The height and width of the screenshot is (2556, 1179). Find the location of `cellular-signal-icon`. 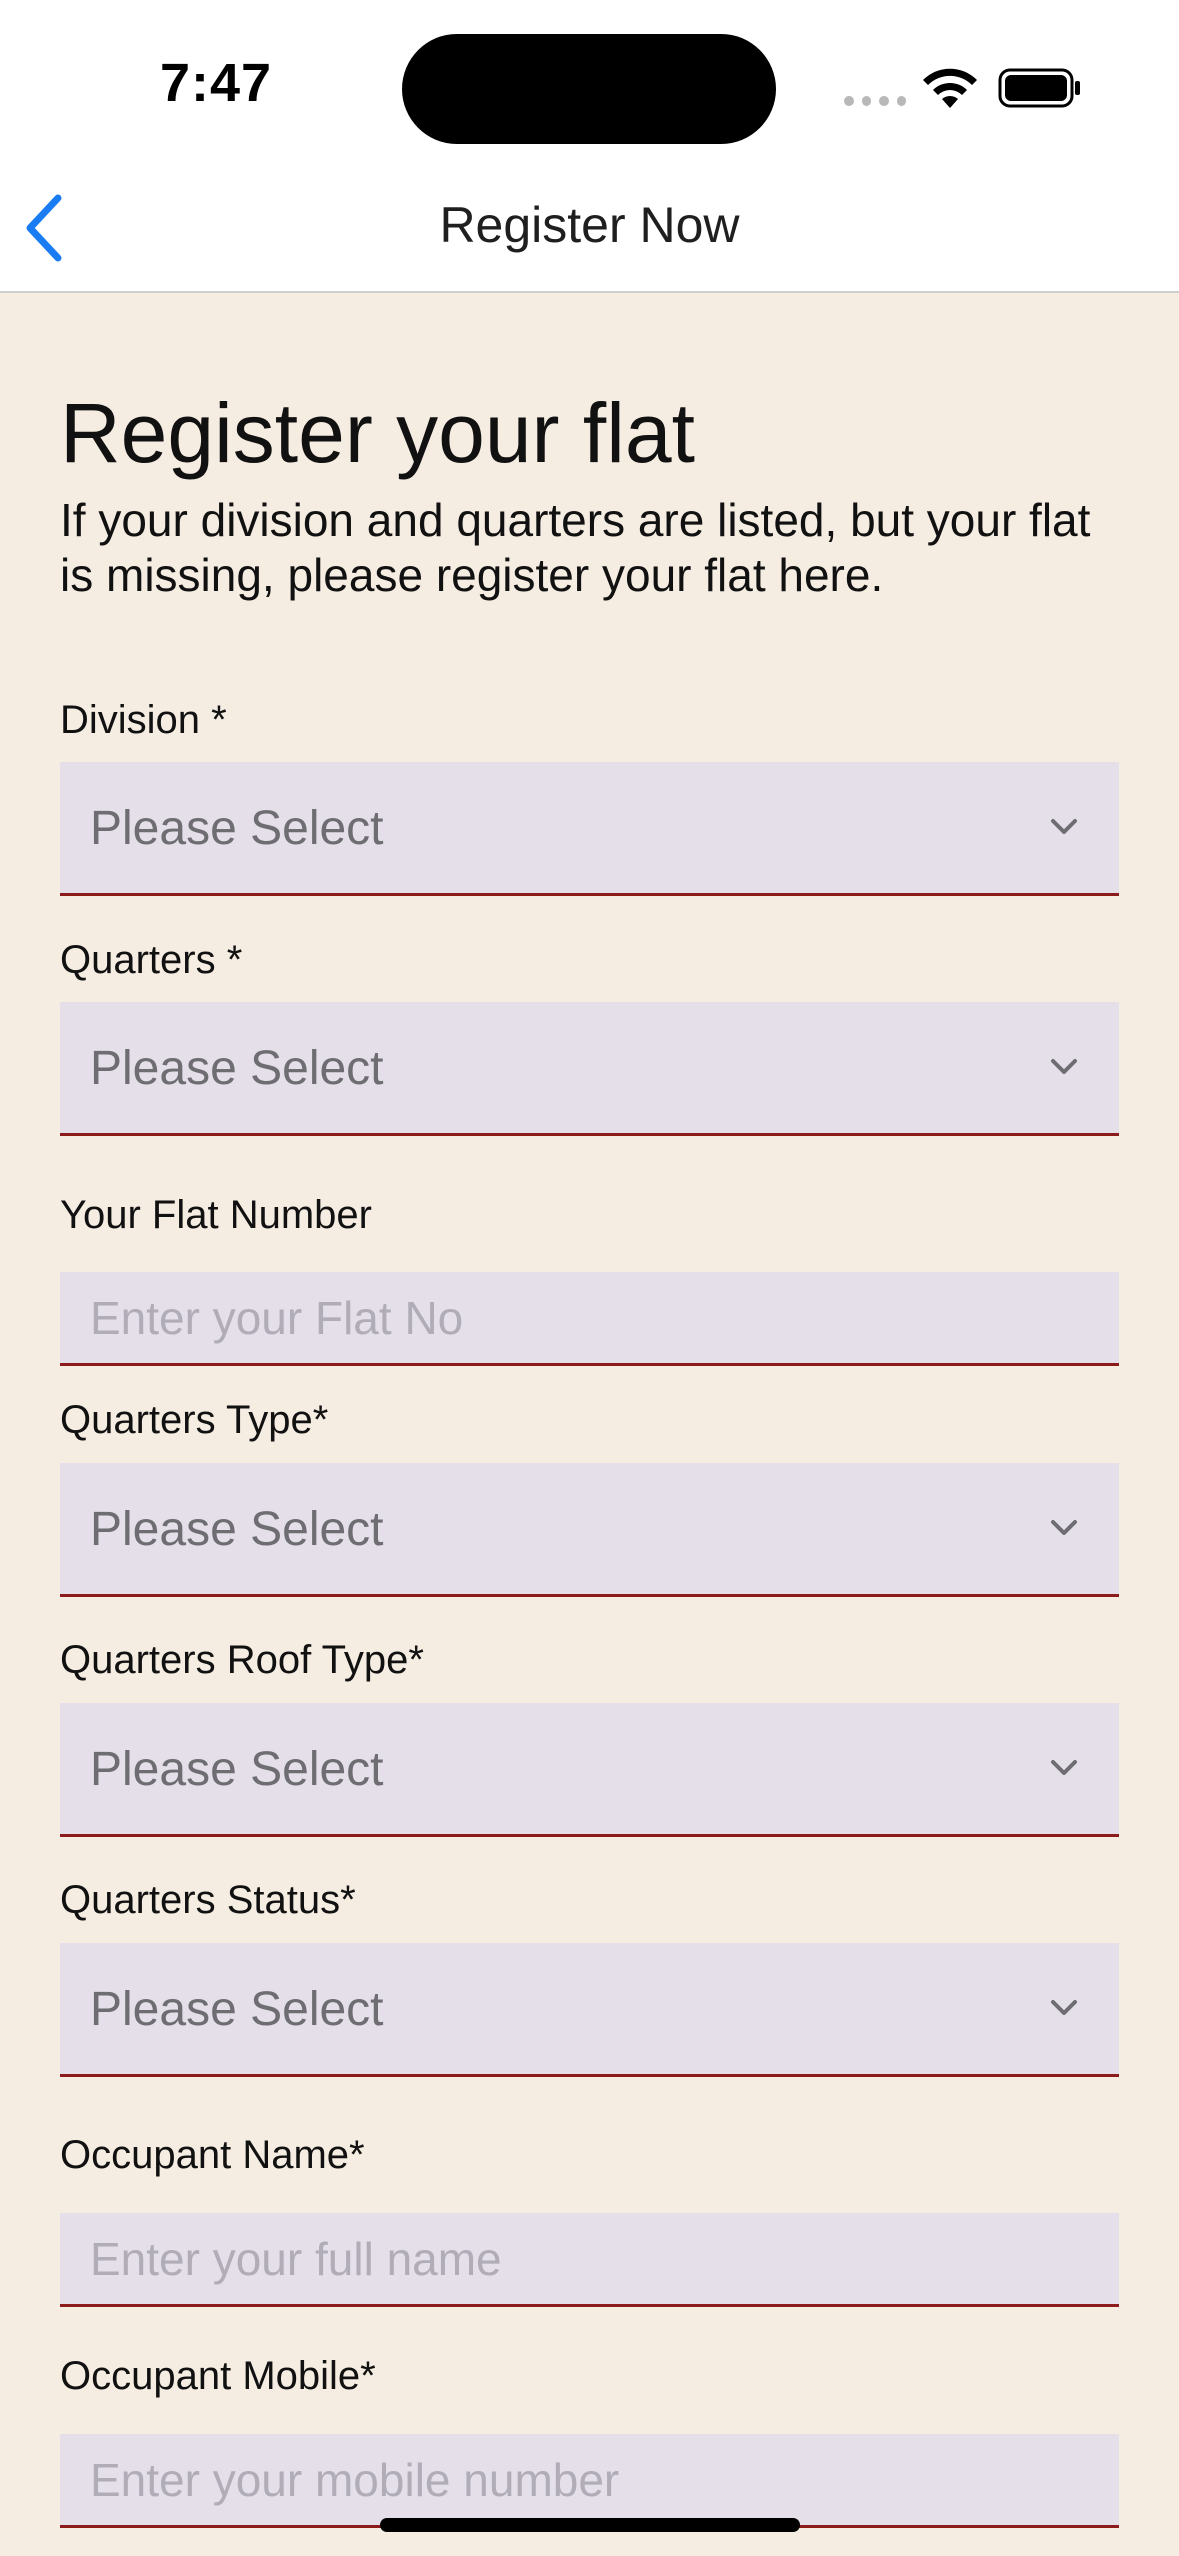

cellular-signal-icon is located at coordinates (875, 101).